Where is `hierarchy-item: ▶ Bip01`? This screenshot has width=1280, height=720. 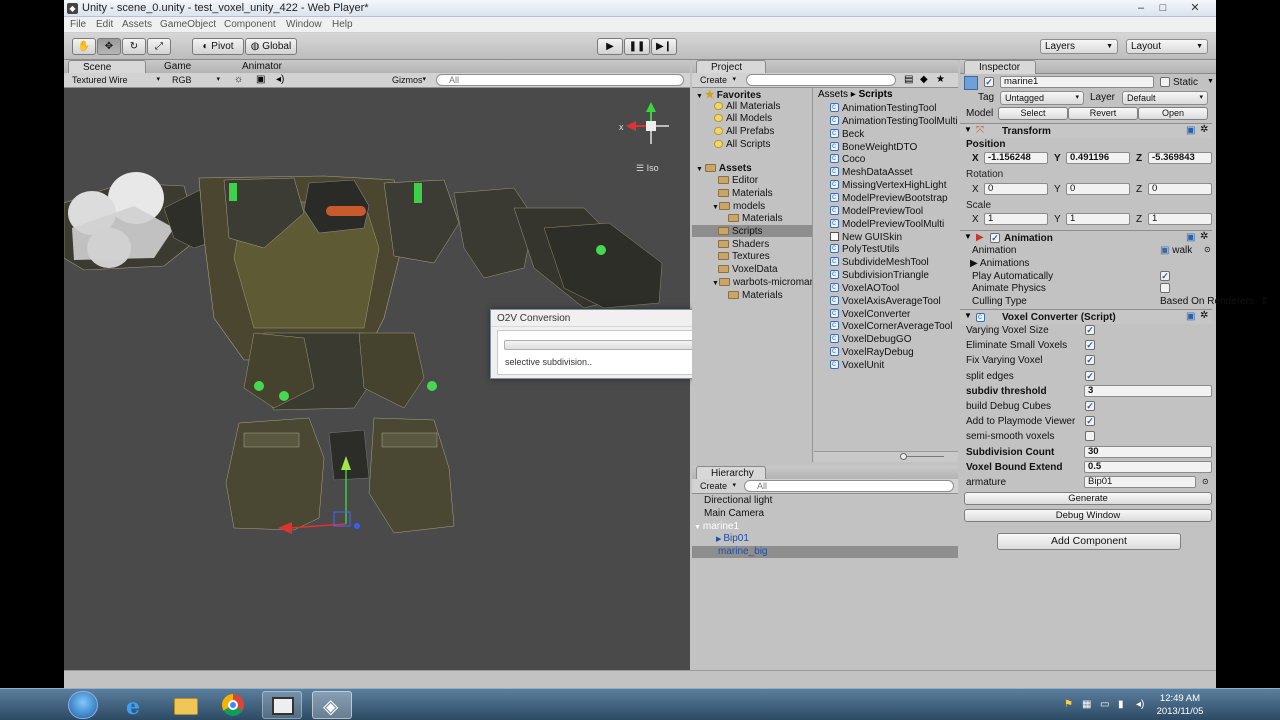
hierarchy-item: ▶ Bip01 is located at coordinates (732, 538).